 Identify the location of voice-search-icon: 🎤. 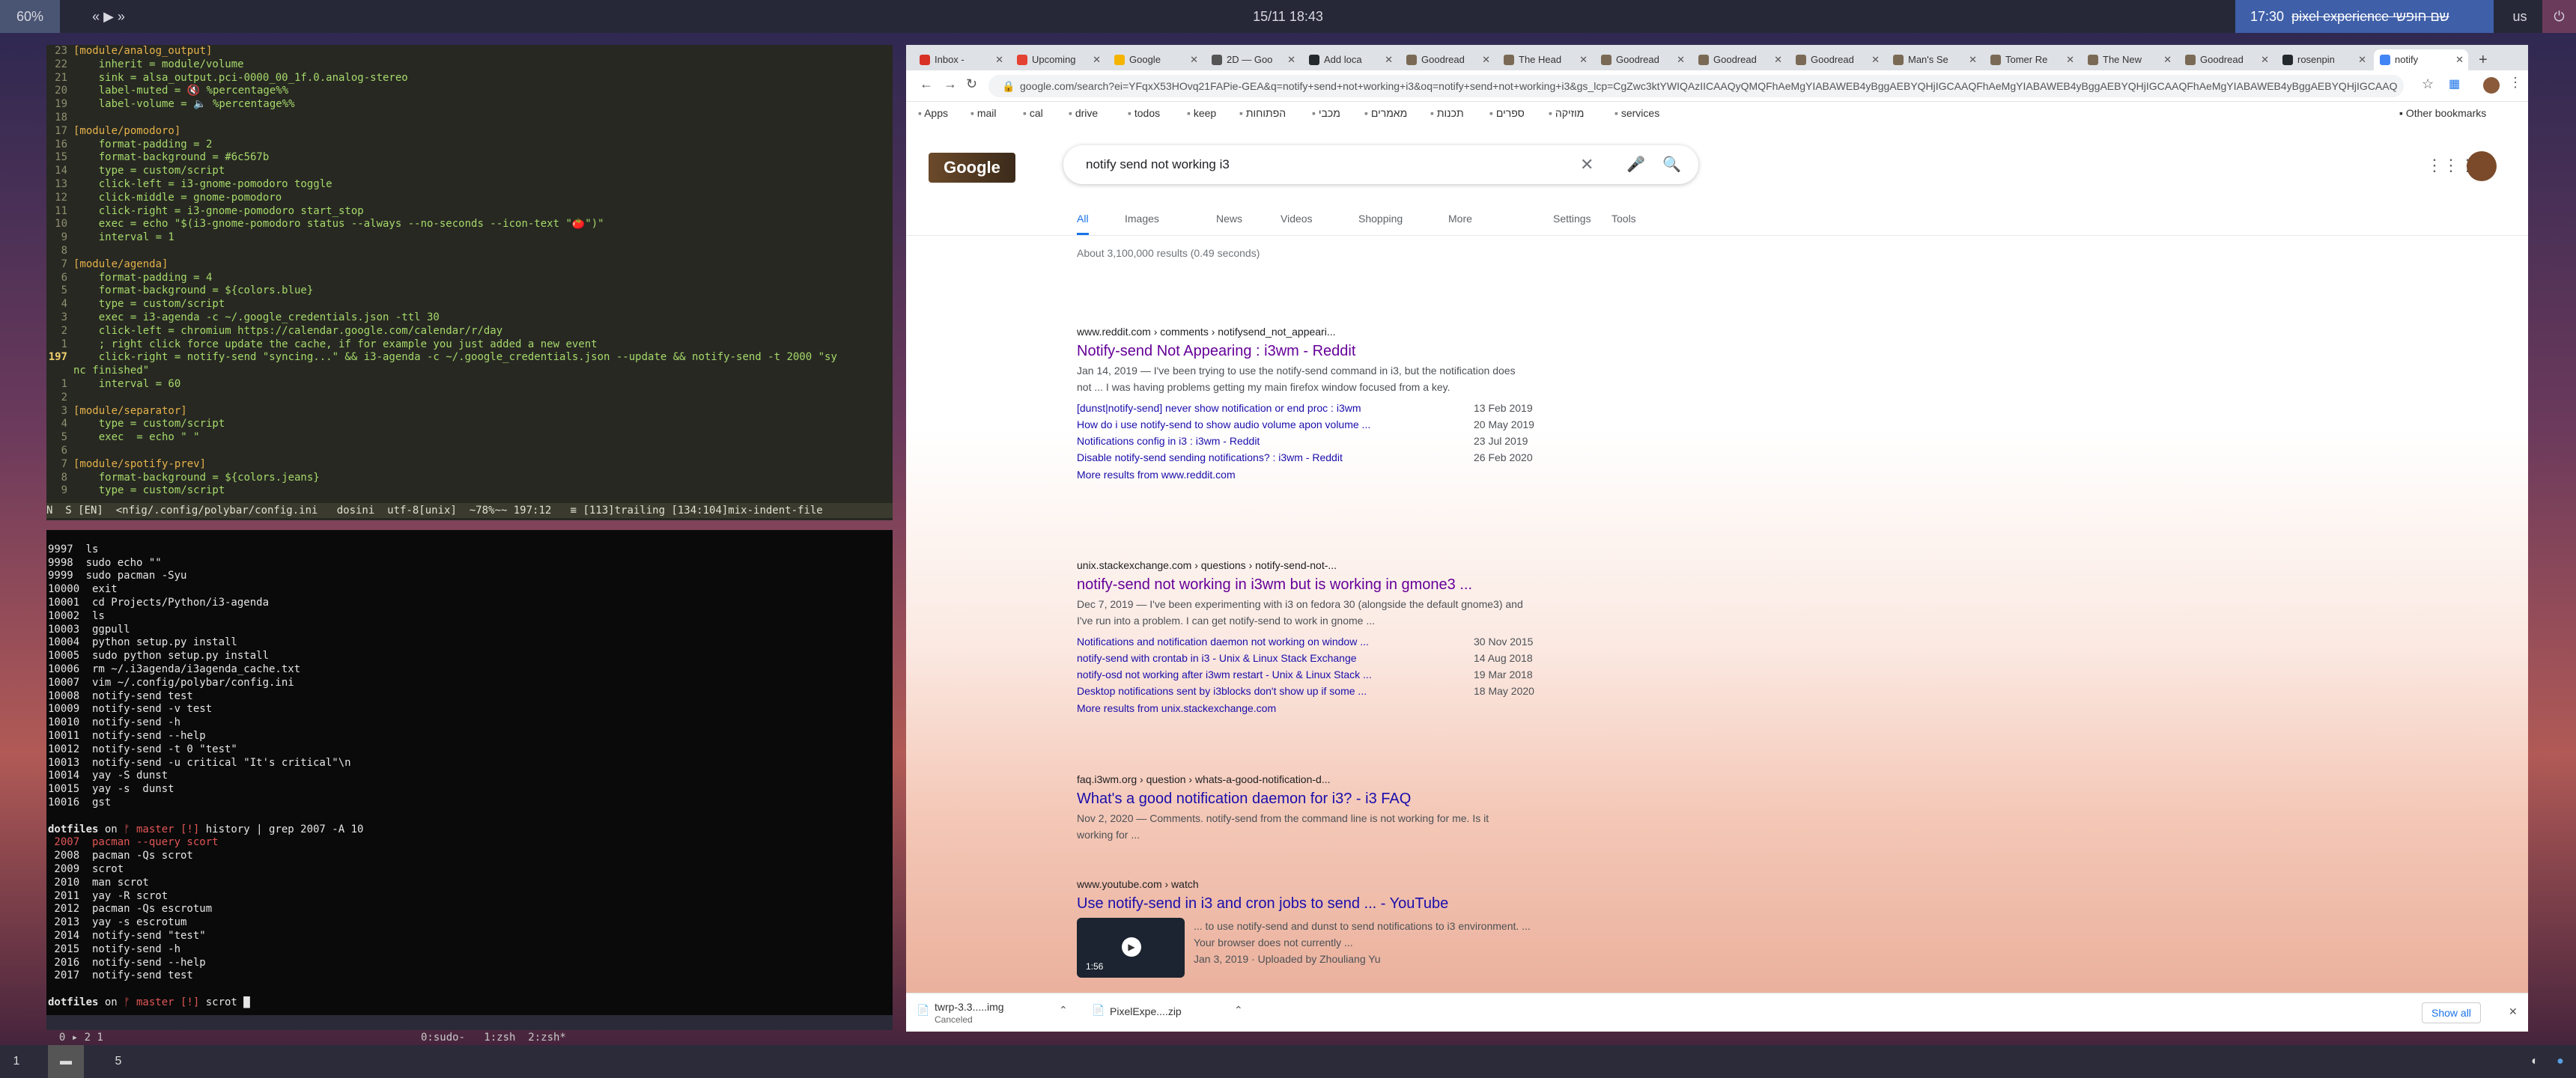
(1635, 164).